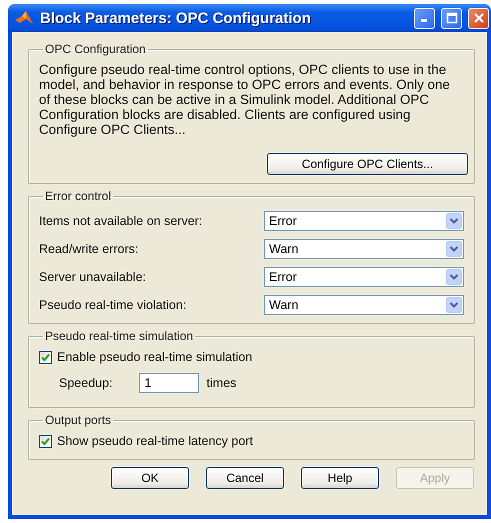 The image size is (491, 523). Describe the element at coordinates (112, 305) in the screenshot. I see `field-label: Pseudo real-time violation:` at that location.